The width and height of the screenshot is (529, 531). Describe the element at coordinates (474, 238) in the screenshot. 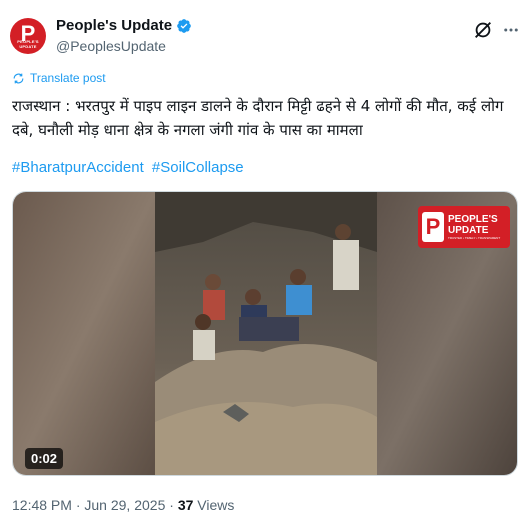

I see `watermark-tagline: TRUSTED • TIMELY • TRANSPARENT` at that location.